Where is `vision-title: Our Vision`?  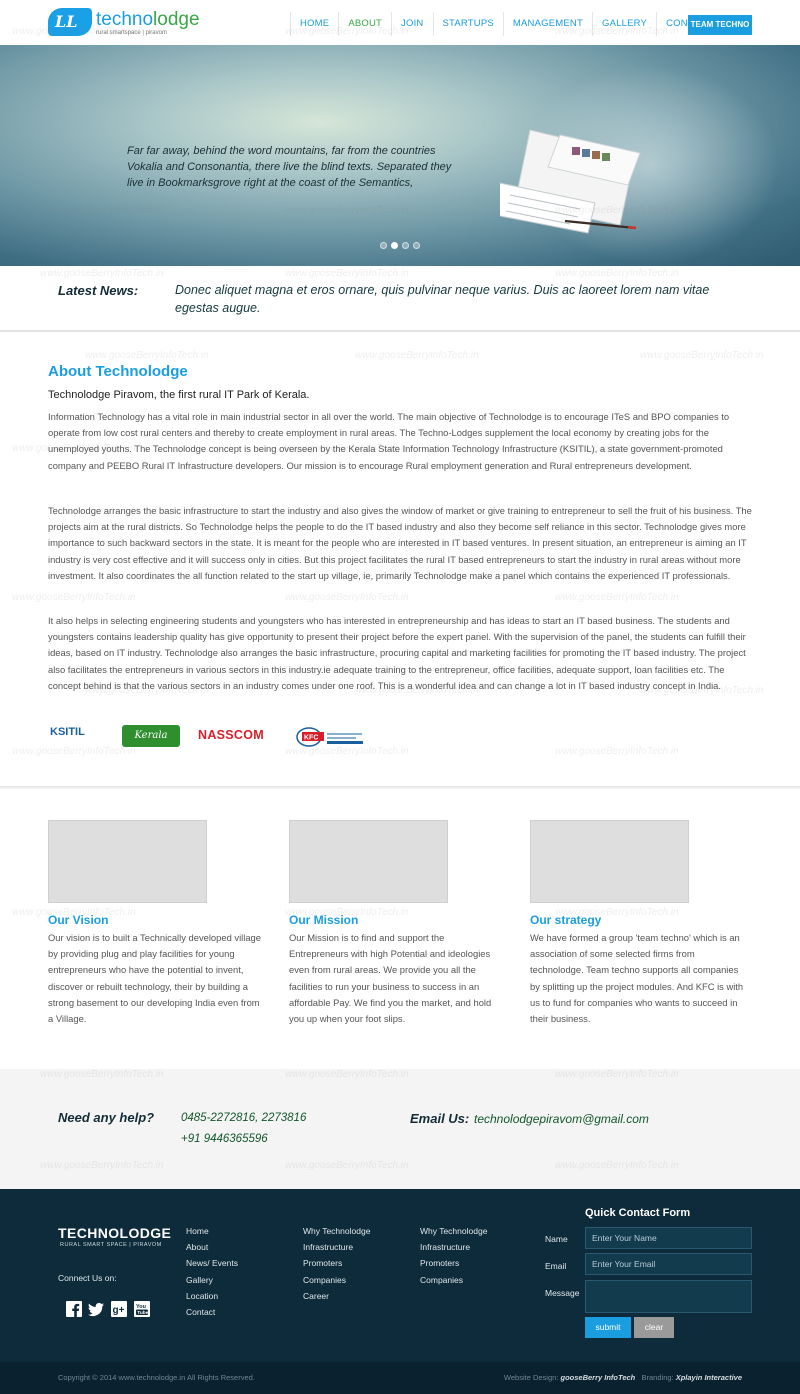
vision-title: Our Vision is located at coordinates (155, 920).